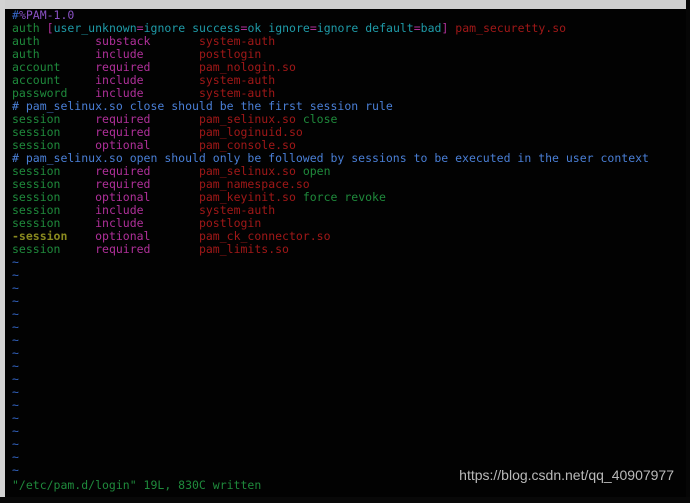 Image resolution: width=690 pixels, height=503 pixels. Describe the element at coordinates (289, 28) in the screenshot. I see `param-key: ignore` at that location.